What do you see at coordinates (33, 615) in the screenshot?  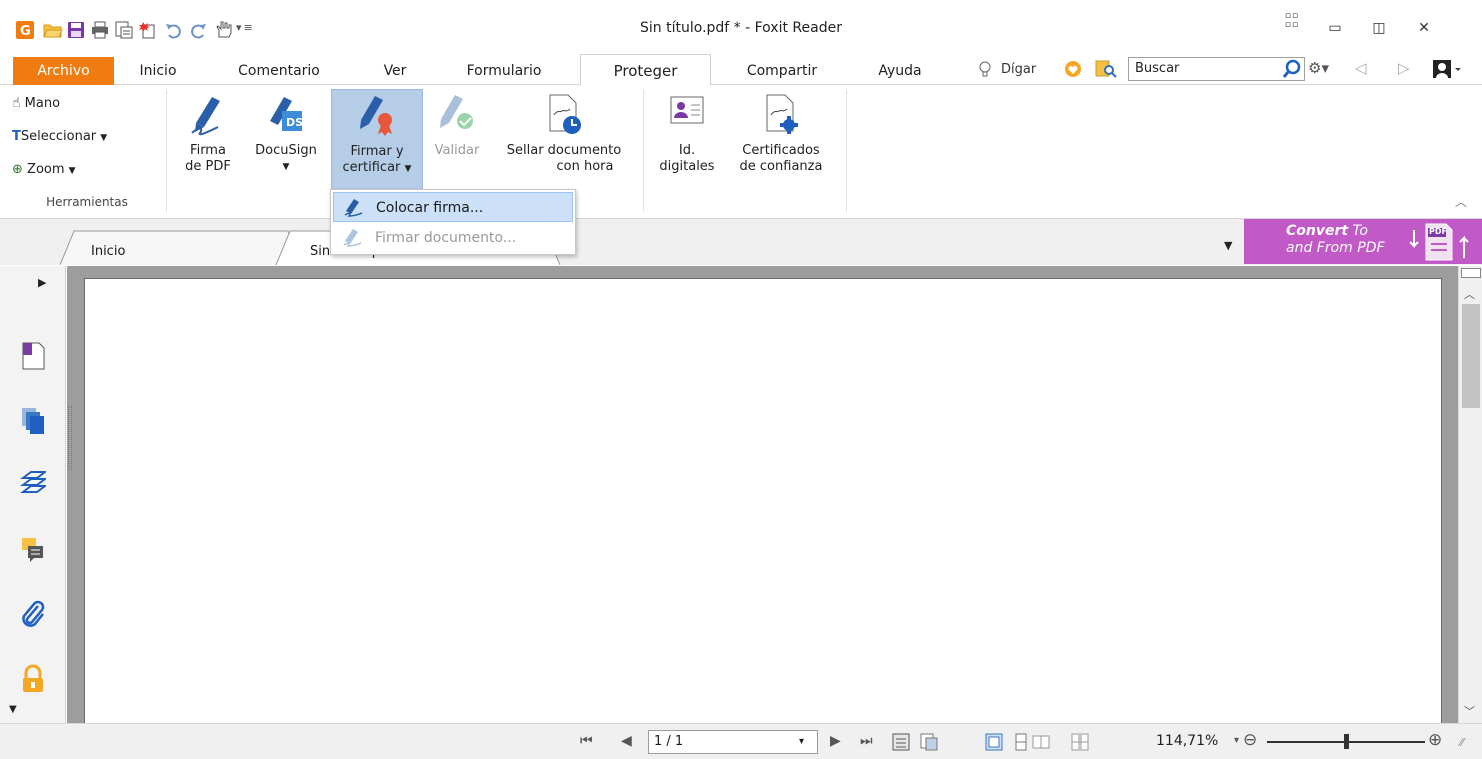 I see `attachments-icon` at bounding box center [33, 615].